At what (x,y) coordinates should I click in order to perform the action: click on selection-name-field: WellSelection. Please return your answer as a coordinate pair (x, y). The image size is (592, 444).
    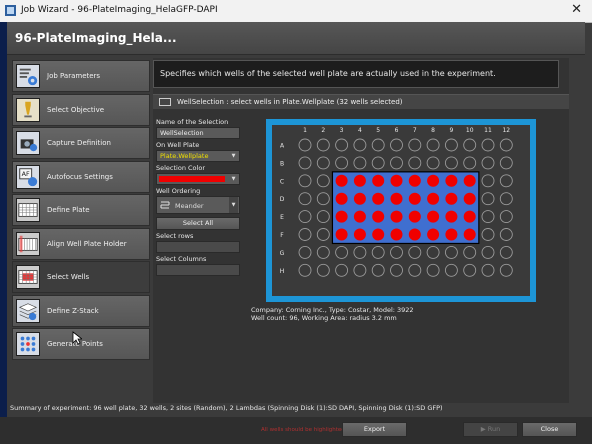
    Looking at the image, I should click on (198, 133).